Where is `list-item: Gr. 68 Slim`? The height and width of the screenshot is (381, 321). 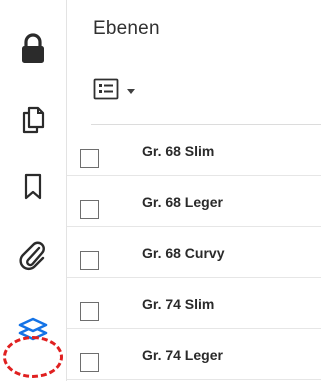
list-item: Gr. 68 Slim is located at coordinates (194, 150).